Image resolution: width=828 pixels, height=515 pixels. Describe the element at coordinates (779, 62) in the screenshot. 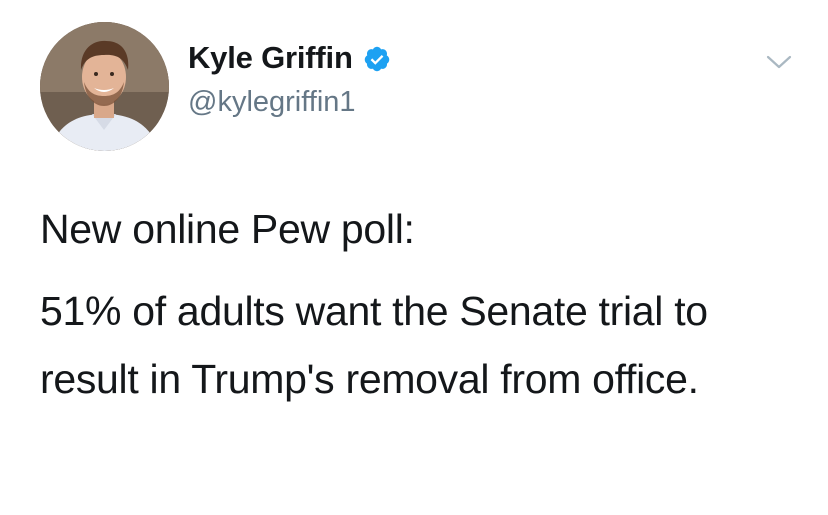

I see `chevron-down-icon` at that location.